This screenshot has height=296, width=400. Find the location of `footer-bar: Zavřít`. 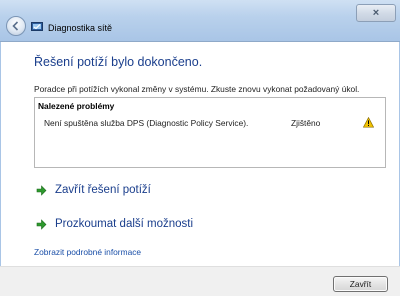

footer-bar: Zavřít is located at coordinates (200, 281).